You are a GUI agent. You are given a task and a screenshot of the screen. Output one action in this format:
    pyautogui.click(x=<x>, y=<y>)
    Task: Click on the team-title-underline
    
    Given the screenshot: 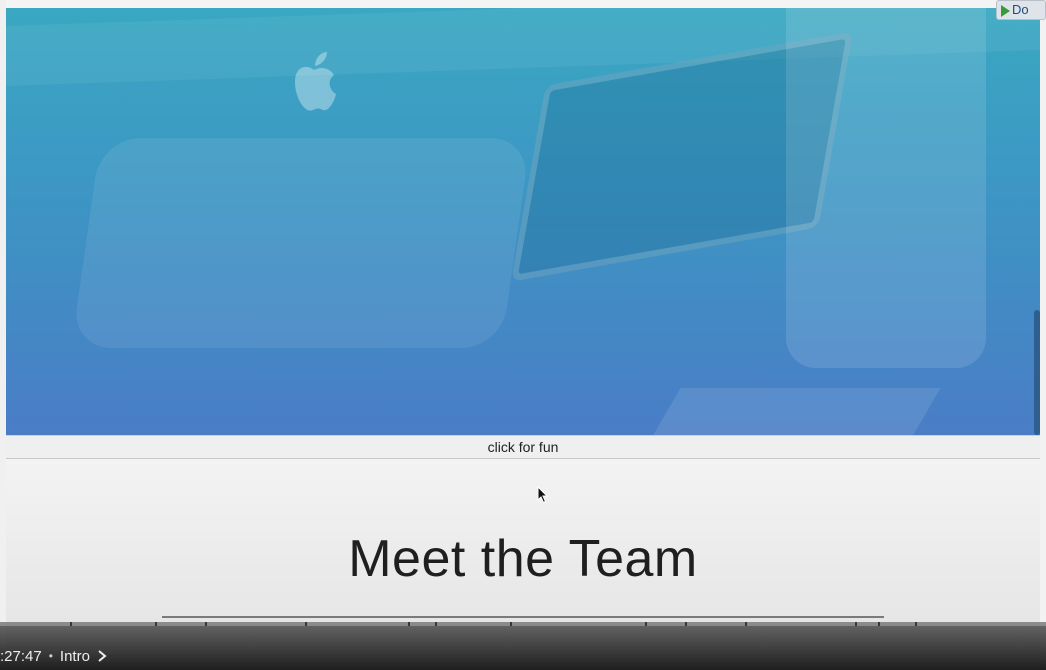 What is the action you would take?
    pyautogui.click(x=523, y=617)
    